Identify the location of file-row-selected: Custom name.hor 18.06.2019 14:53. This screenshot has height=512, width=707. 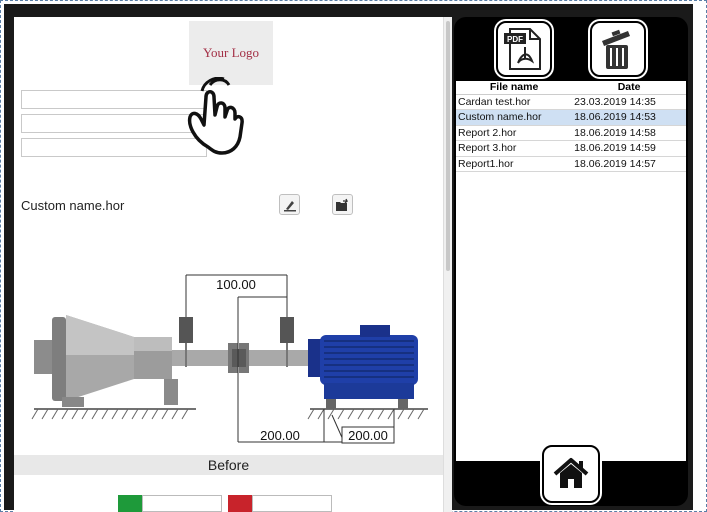
(571, 117).